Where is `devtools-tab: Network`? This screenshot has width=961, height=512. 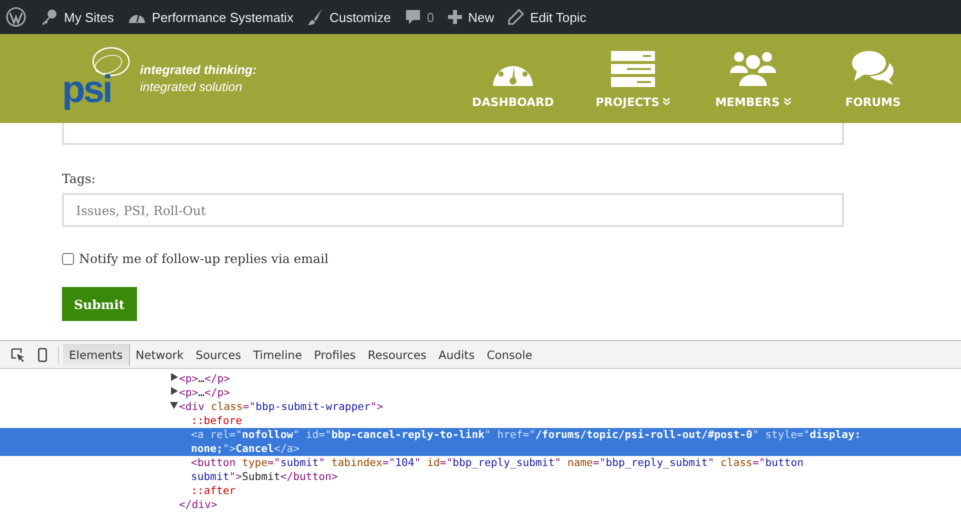
devtools-tab: Network is located at coordinates (160, 355).